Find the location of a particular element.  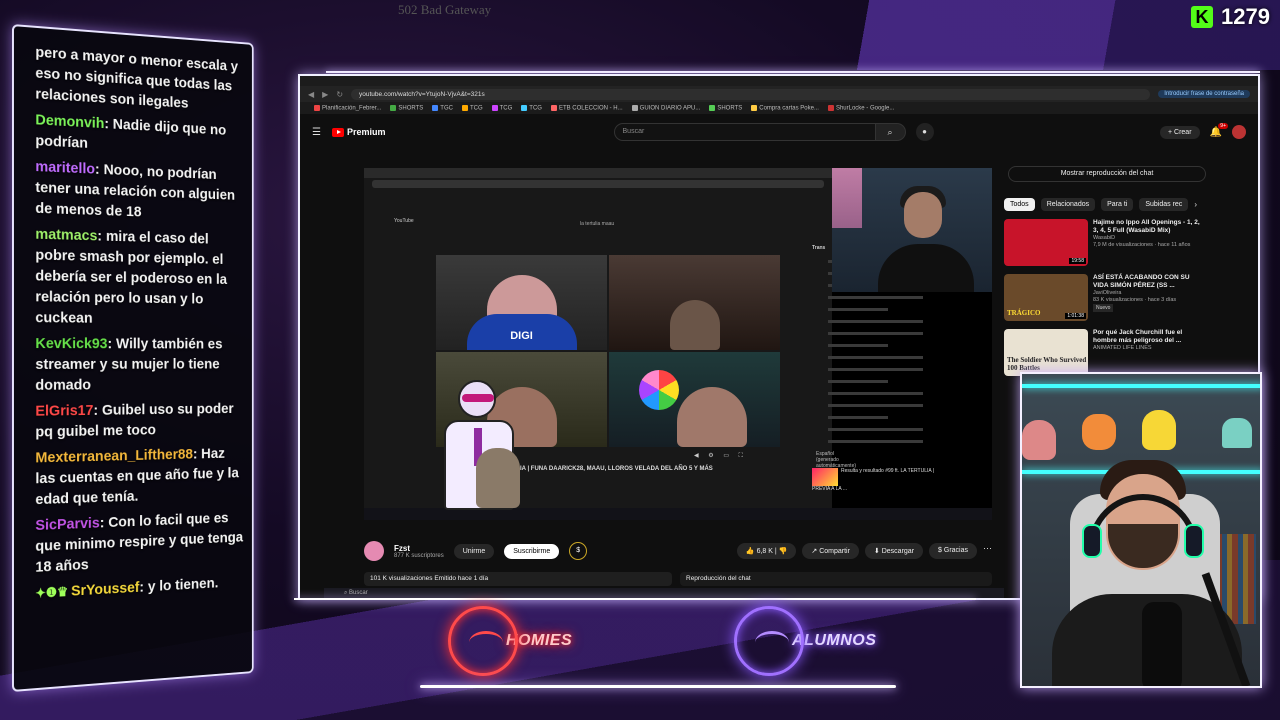

chat-username: Demonvih is located at coordinates (69, 121).